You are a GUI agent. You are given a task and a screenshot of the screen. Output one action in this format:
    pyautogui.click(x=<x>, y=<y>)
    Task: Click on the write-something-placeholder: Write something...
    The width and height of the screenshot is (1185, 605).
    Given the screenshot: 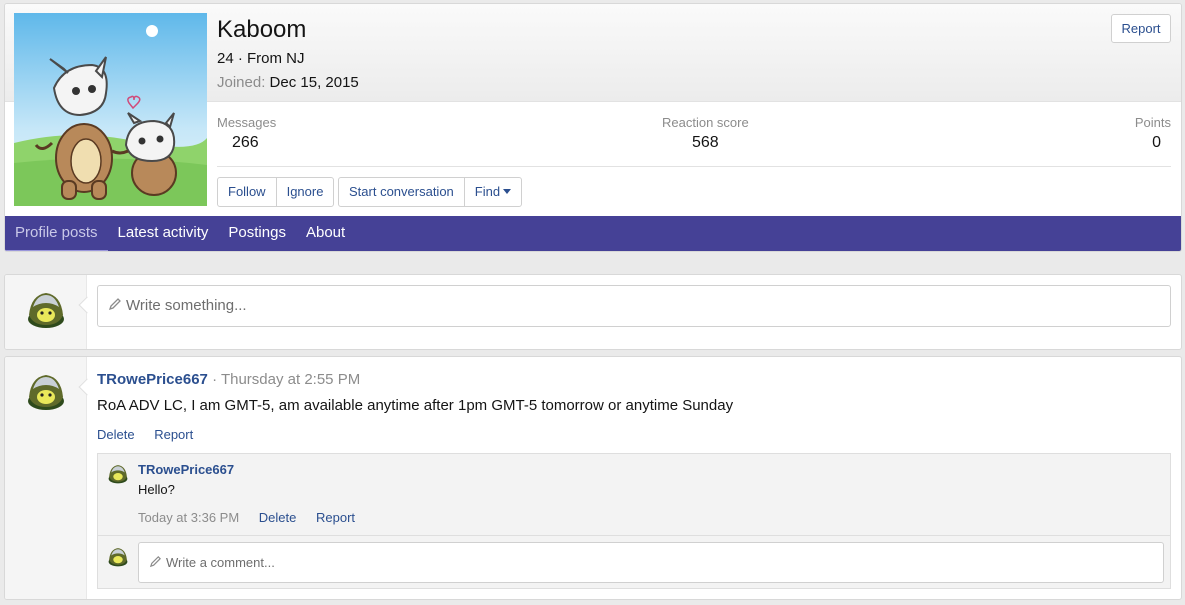 What is the action you would take?
    pyautogui.click(x=186, y=305)
    